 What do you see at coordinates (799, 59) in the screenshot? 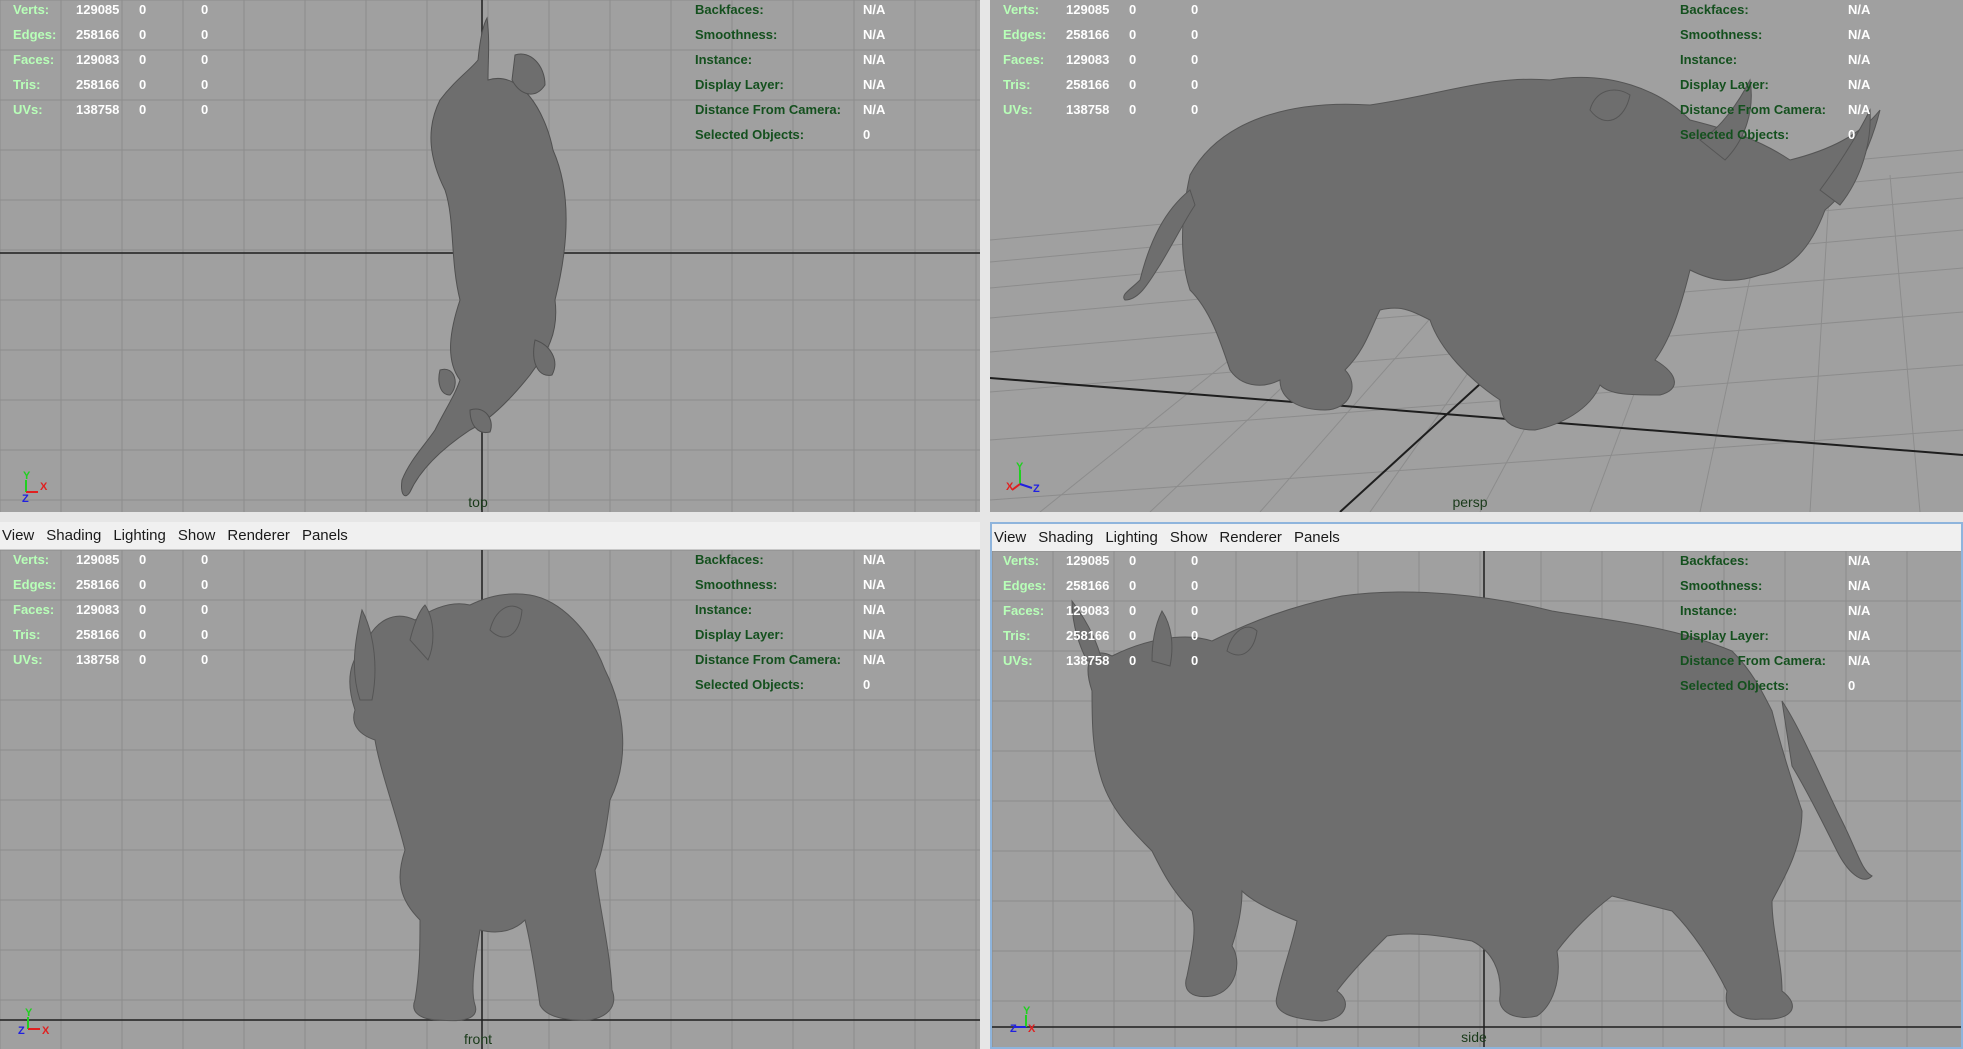
I see `hud-detail-row: Instance: N/A` at bounding box center [799, 59].